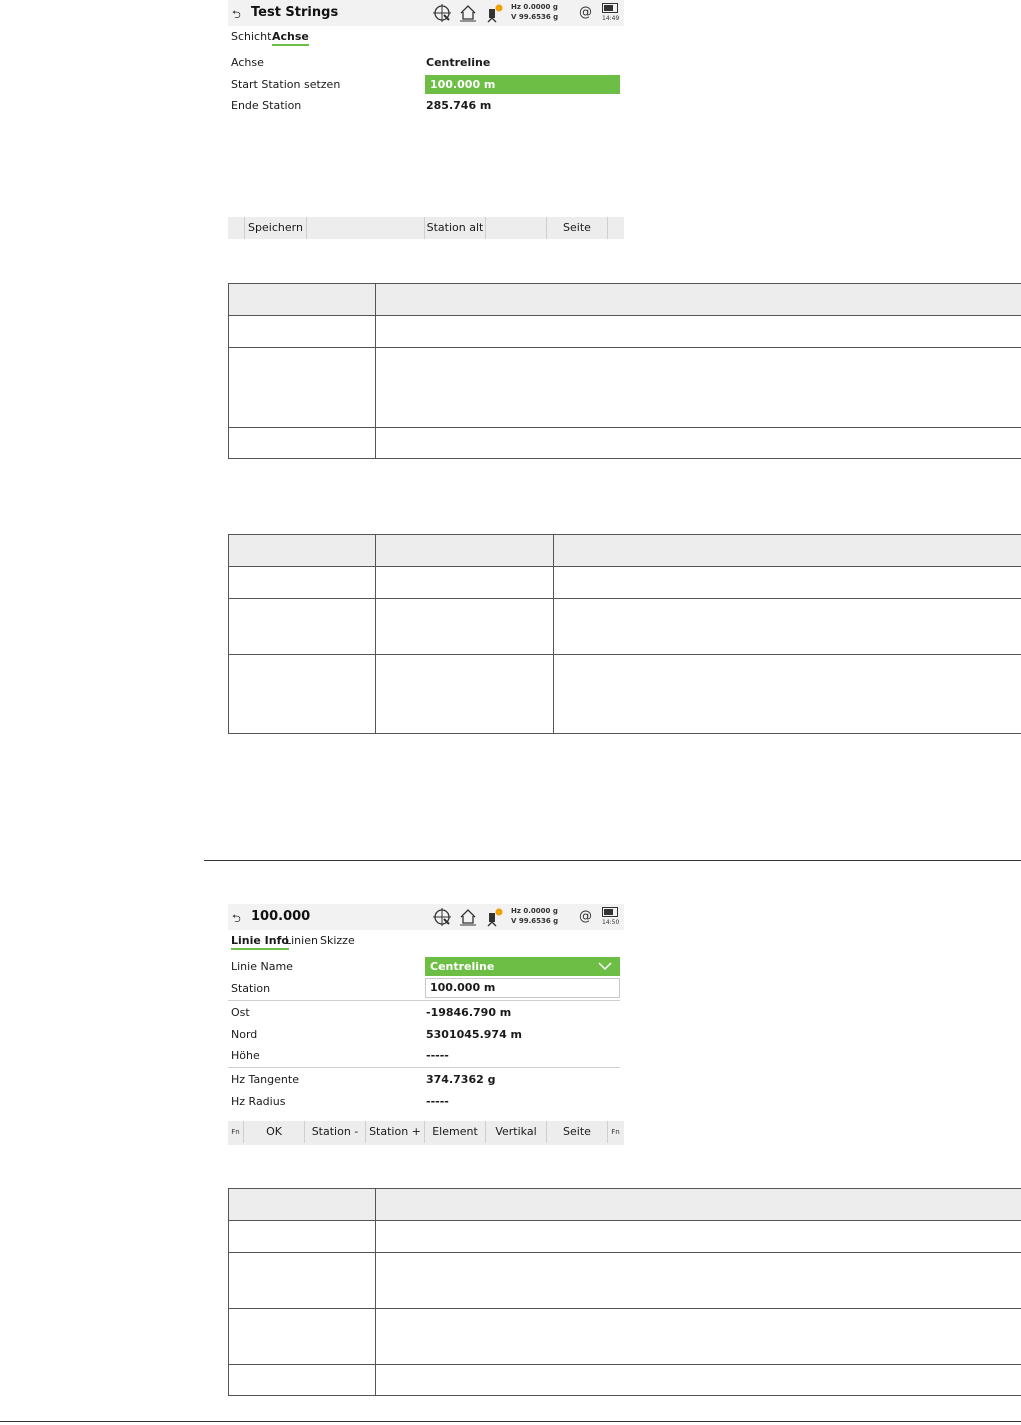 The width and height of the screenshot is (1021, 1425). Describe the element at coordinates (265, 1079) in the screenshot. I see `field-label-hz-tangente: Hz Tangente` at that location.